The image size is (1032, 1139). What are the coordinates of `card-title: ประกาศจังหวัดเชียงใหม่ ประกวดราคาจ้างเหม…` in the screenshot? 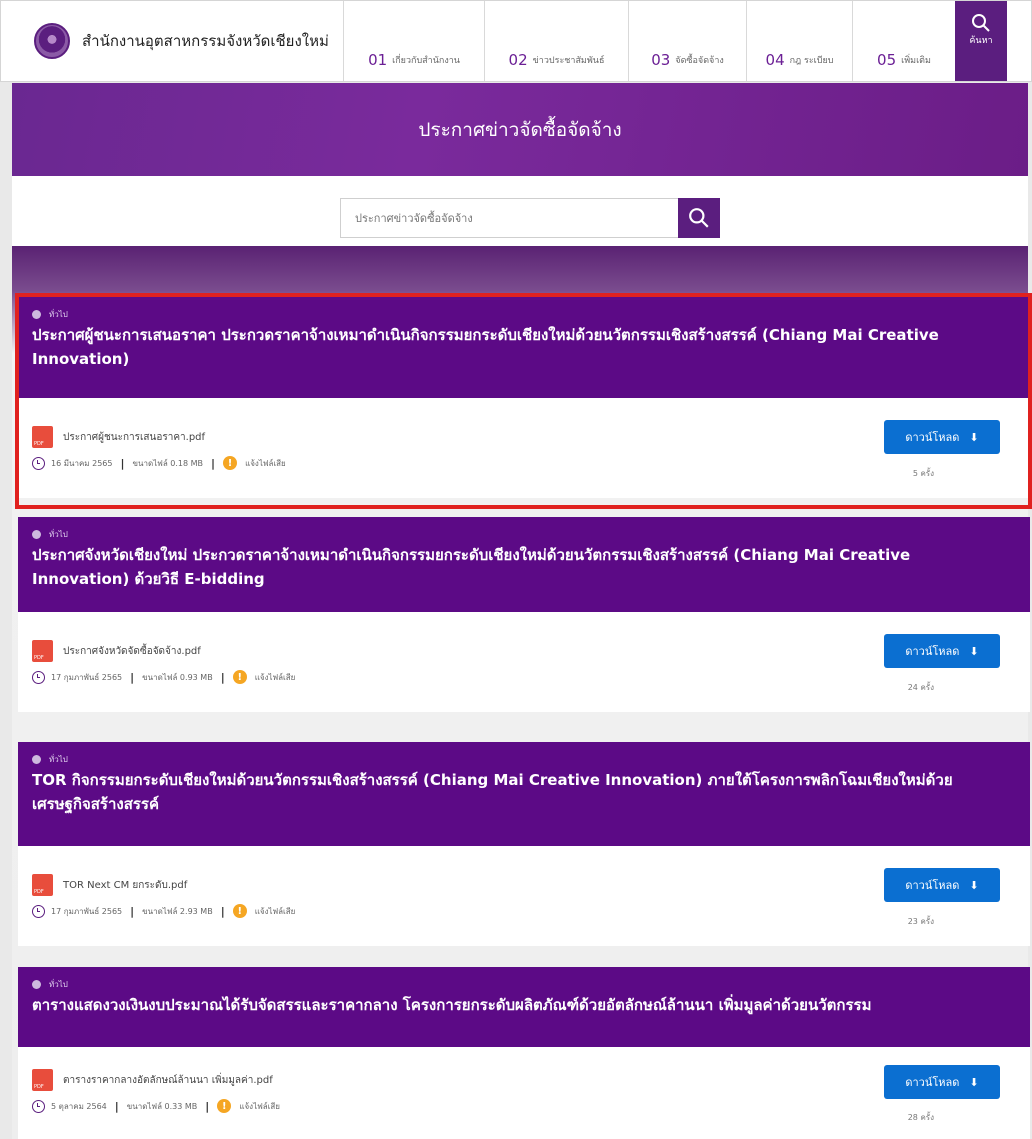 It's located at (524, 567).